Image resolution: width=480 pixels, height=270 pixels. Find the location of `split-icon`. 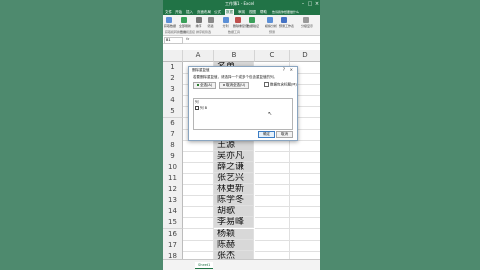

split-icon is located at coordinates (225, 20).